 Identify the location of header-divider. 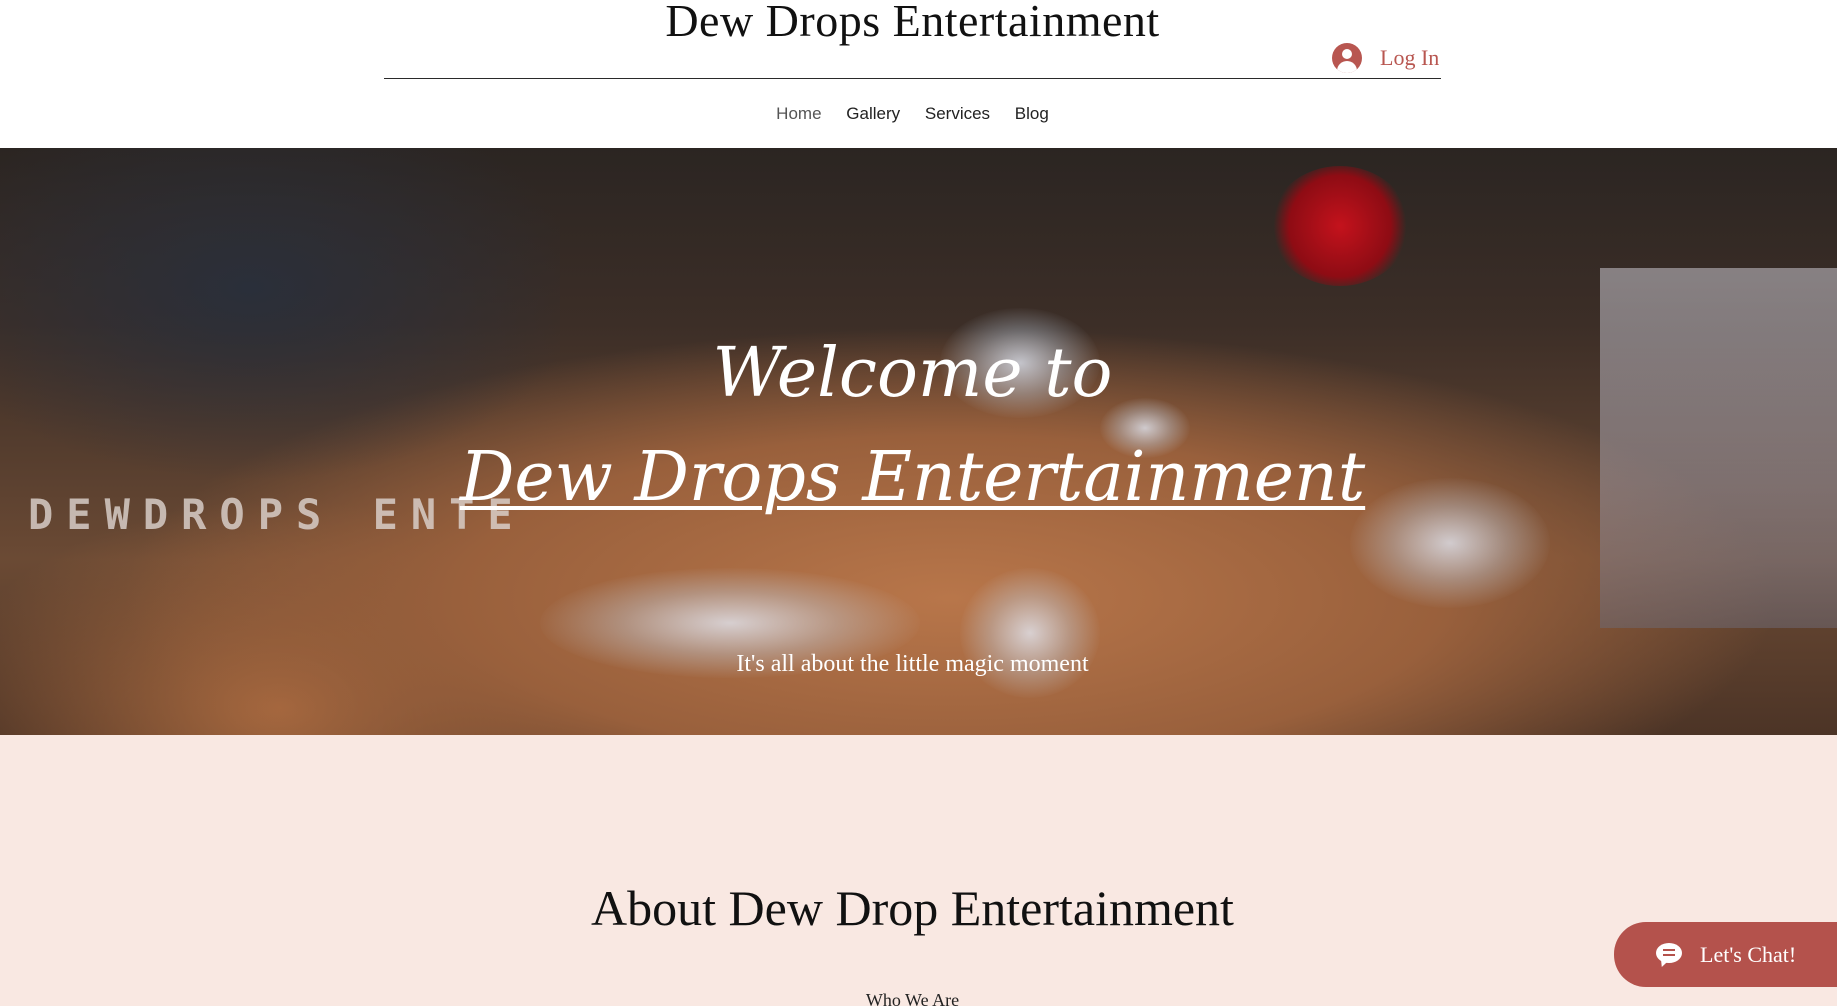
(912, 78).